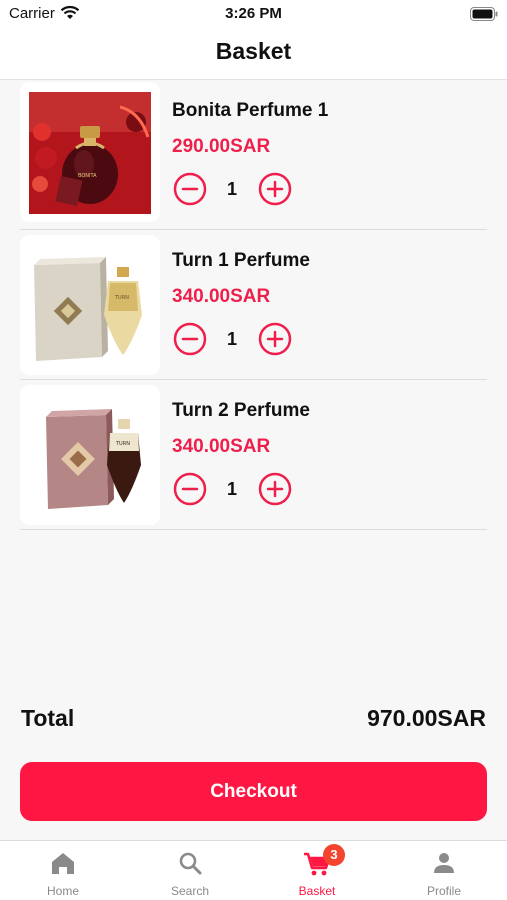 This screenshot has width=507, height=900. I want to click on tab-profile: Profile, so click(444, 870).